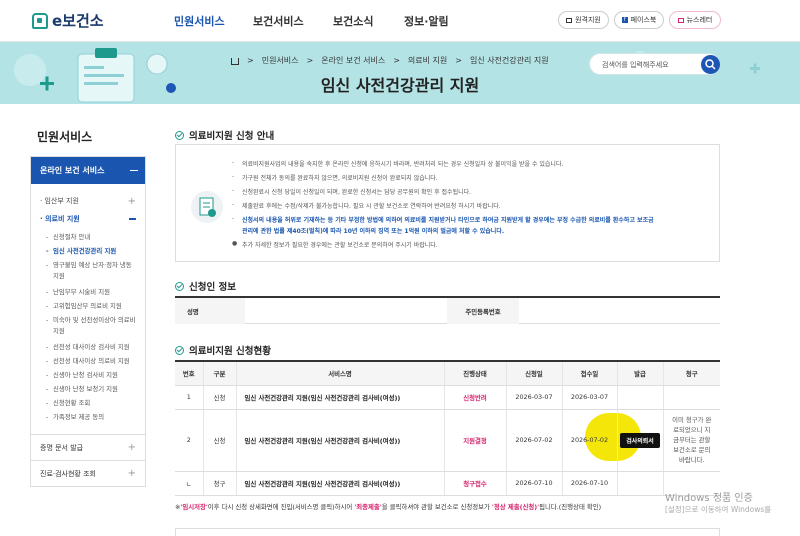  I want to click on windows-activation-watermark-sub: [설정]으로 이동하여 Windows를, so click(718, 509).